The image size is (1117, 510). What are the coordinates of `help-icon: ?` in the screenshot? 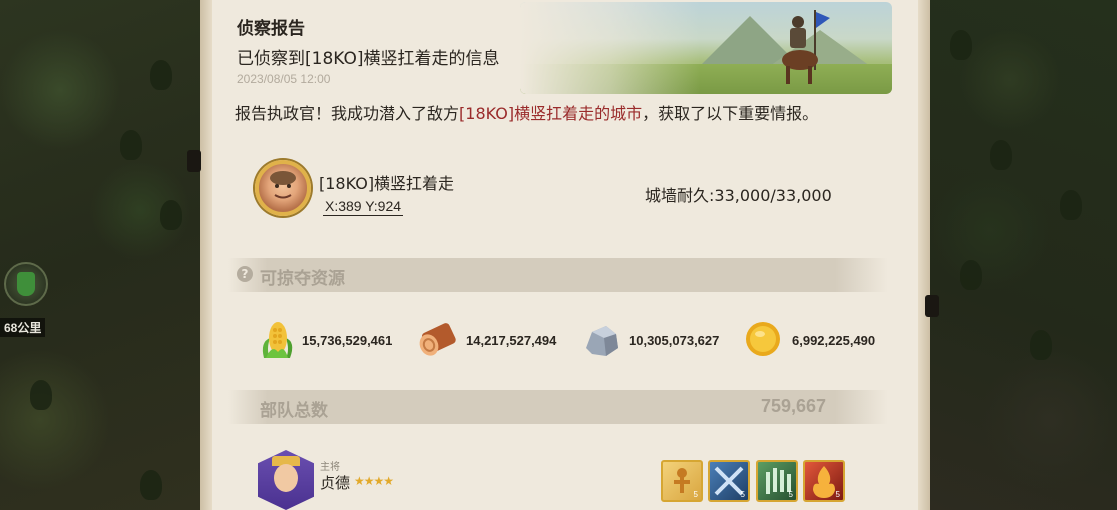 It's located at (245, 274).